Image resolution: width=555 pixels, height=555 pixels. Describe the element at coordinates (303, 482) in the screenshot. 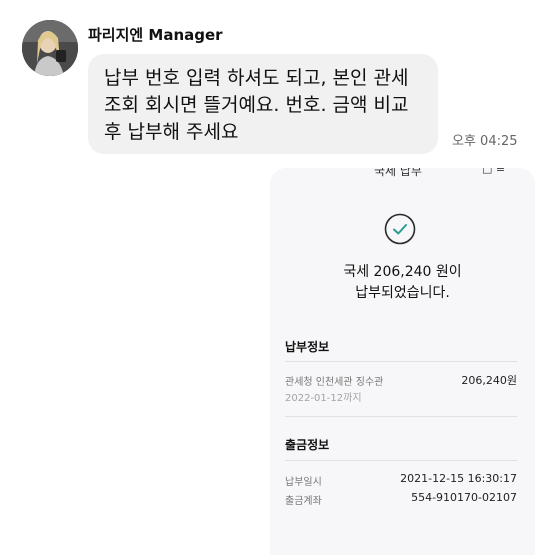

I see `paid-date-label: 납부일시` at that location.